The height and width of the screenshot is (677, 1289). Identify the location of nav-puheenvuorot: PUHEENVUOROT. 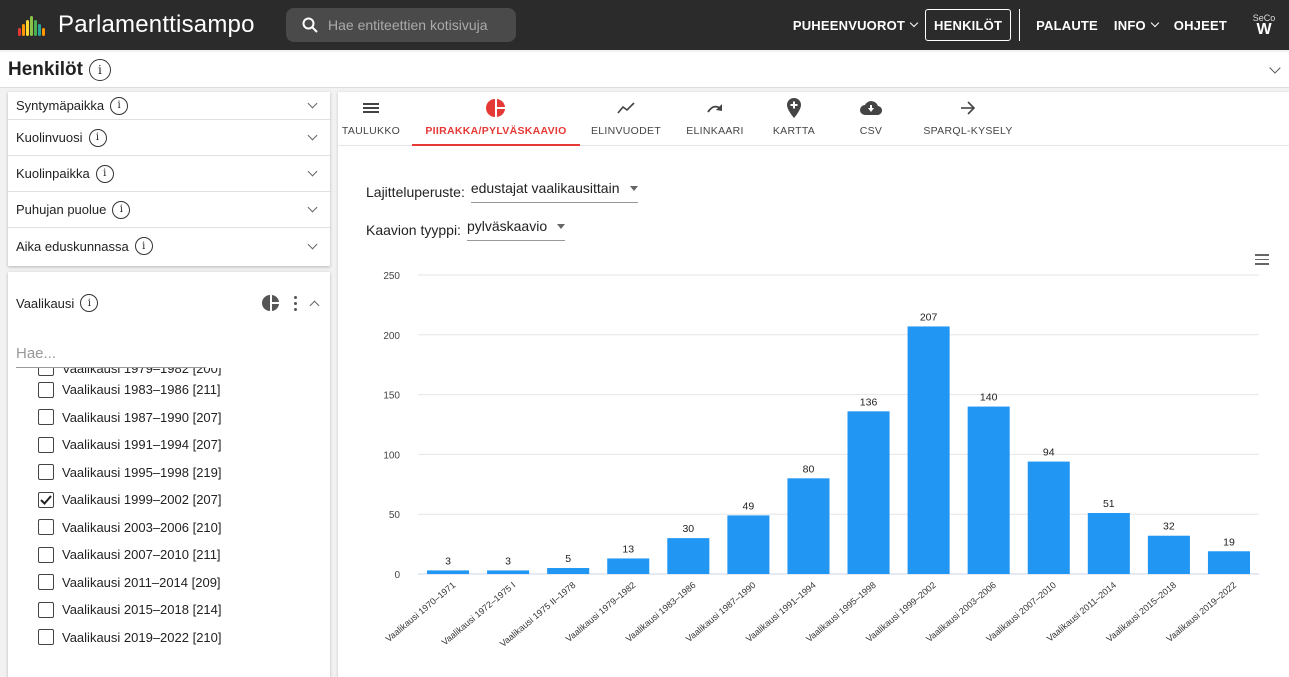
(855, 25).